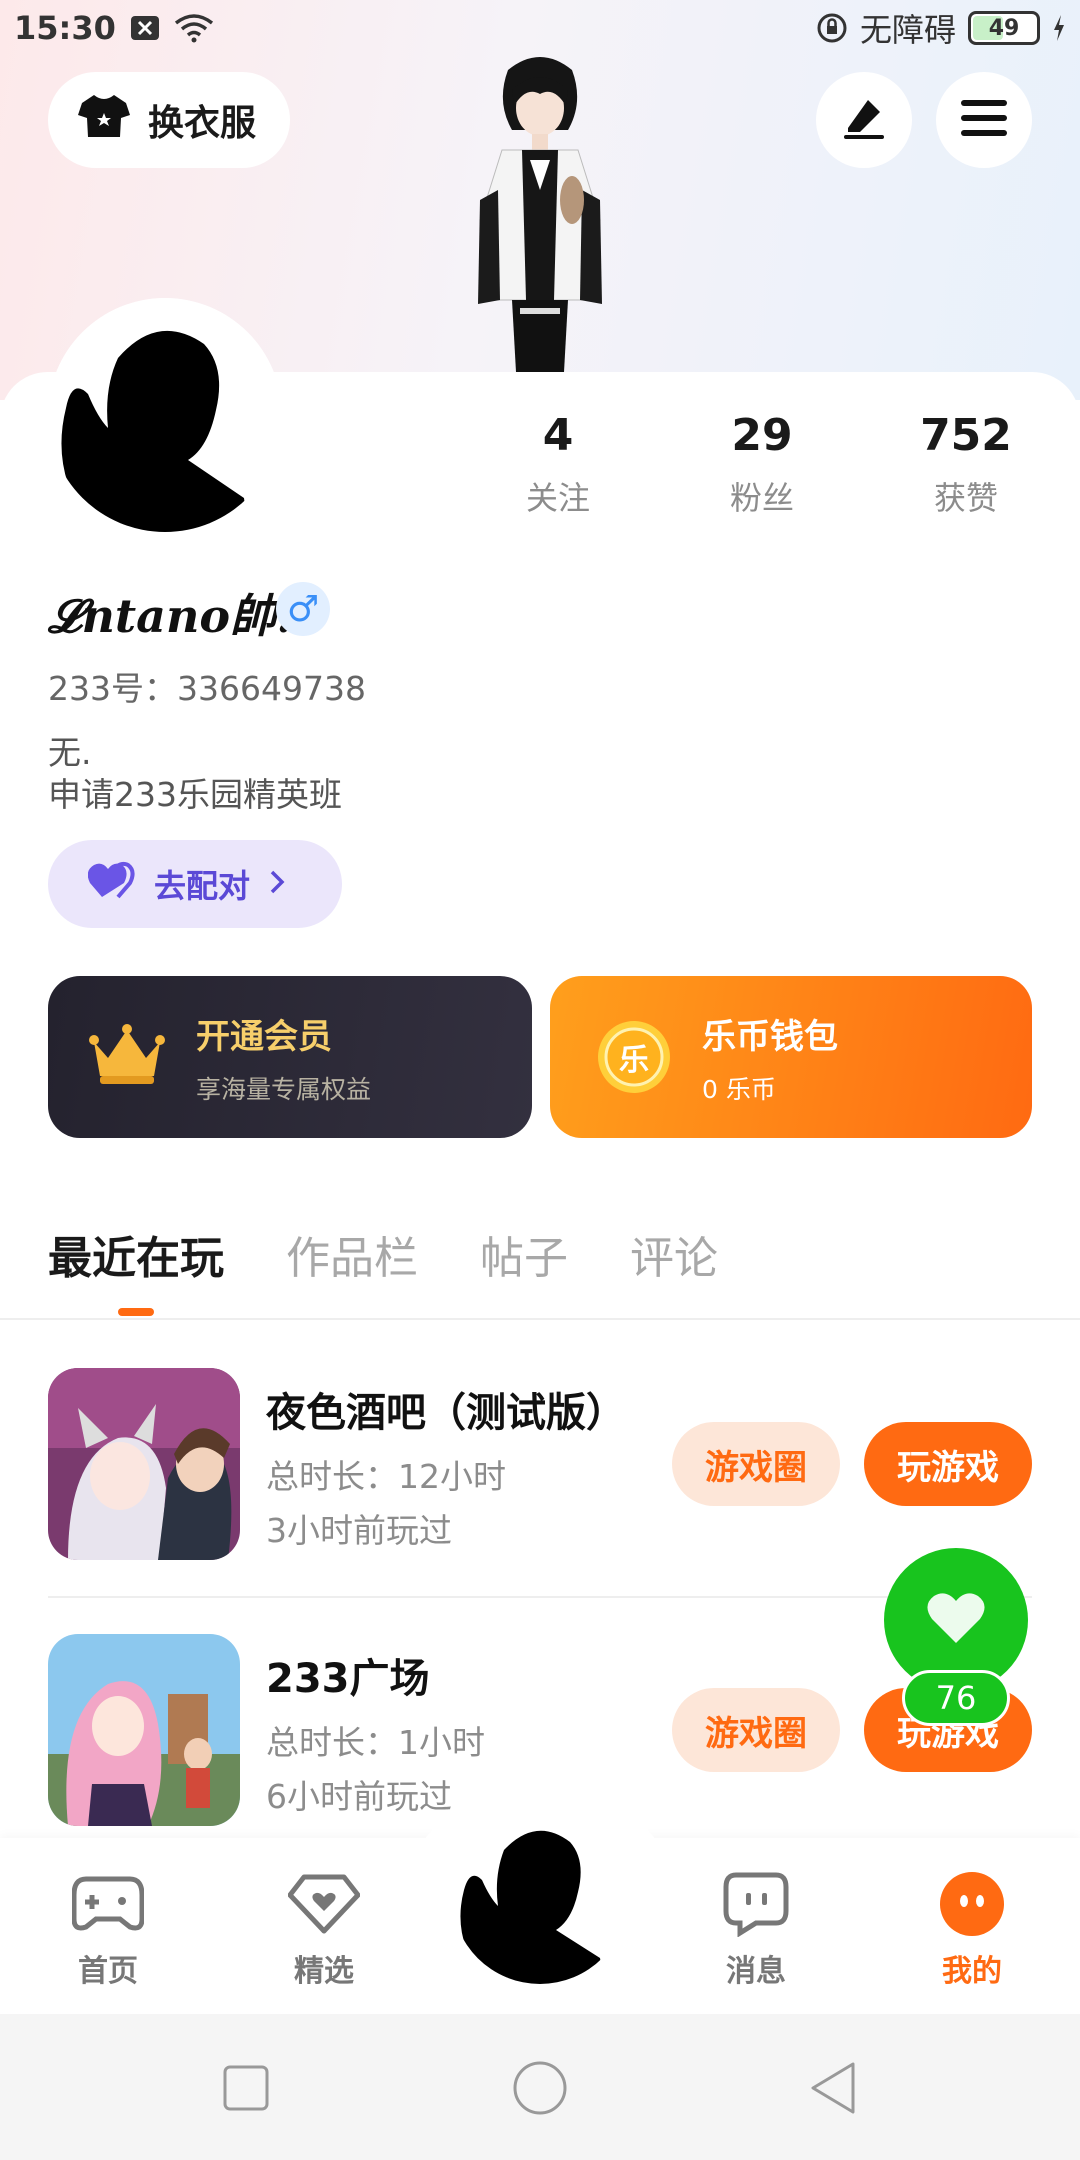  I want to click on tab-comments: 评论, so click(674, 1254).